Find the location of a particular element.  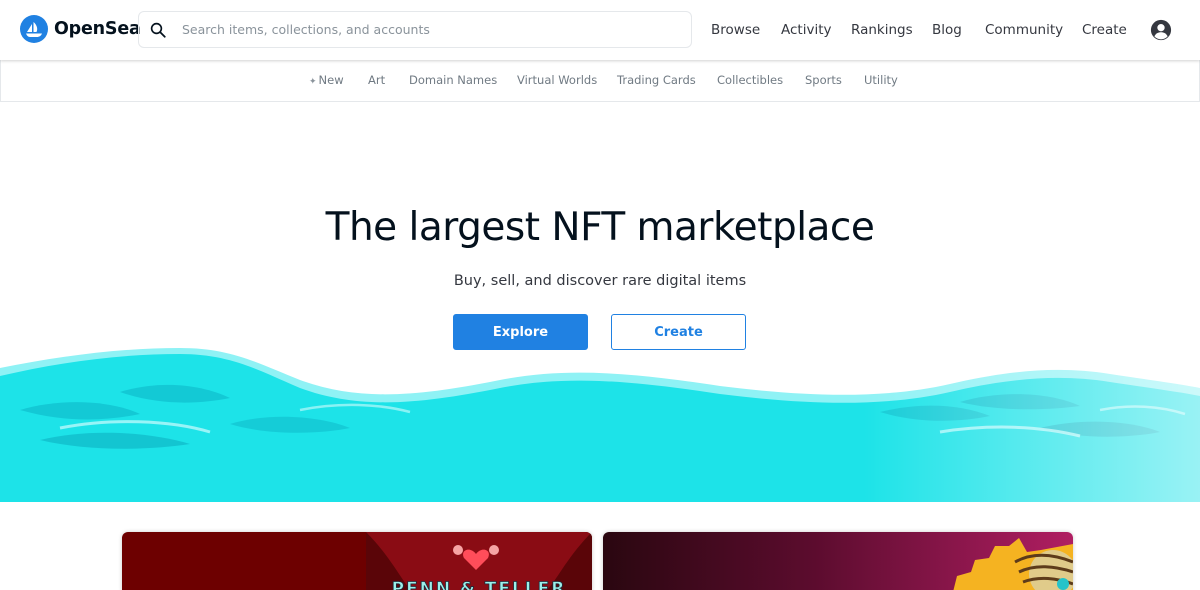

hero-title: The largest NFT marketplace is located at coordinates (600, 227).